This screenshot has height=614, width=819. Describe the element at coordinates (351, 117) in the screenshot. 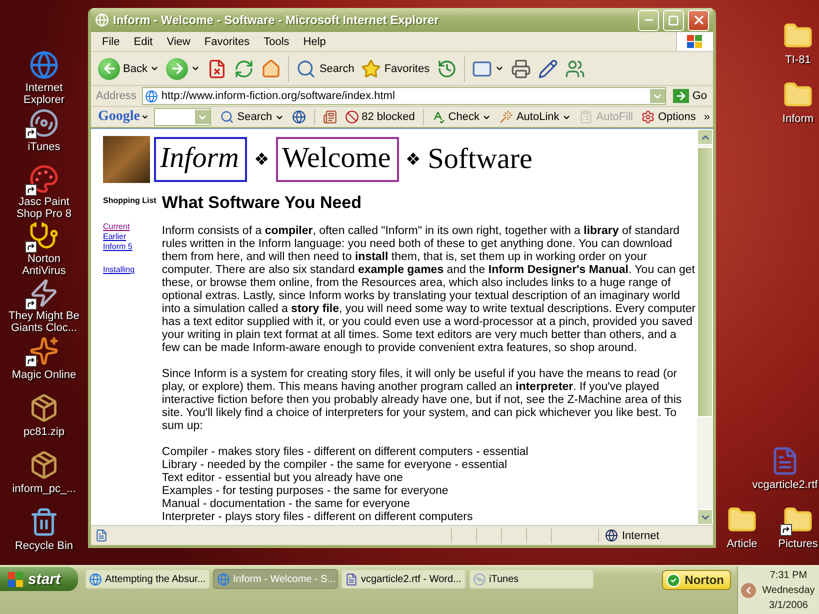

I see `blocked-icon` at that location.